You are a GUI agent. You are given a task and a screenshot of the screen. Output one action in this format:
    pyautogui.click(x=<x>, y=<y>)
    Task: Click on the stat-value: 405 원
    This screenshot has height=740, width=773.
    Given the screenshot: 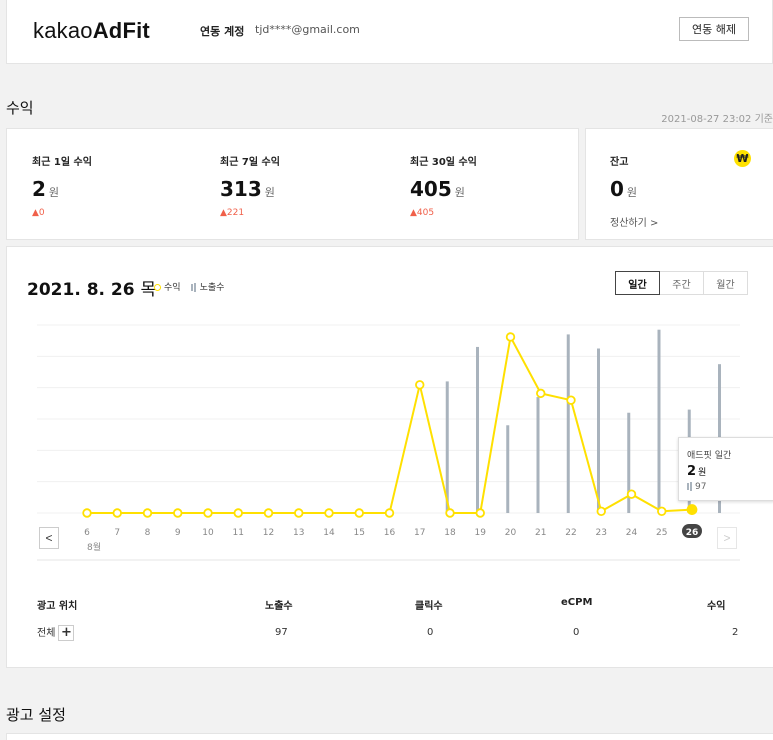 What is the action you would take?
    pyautogui.click(x=437, y=189)
    